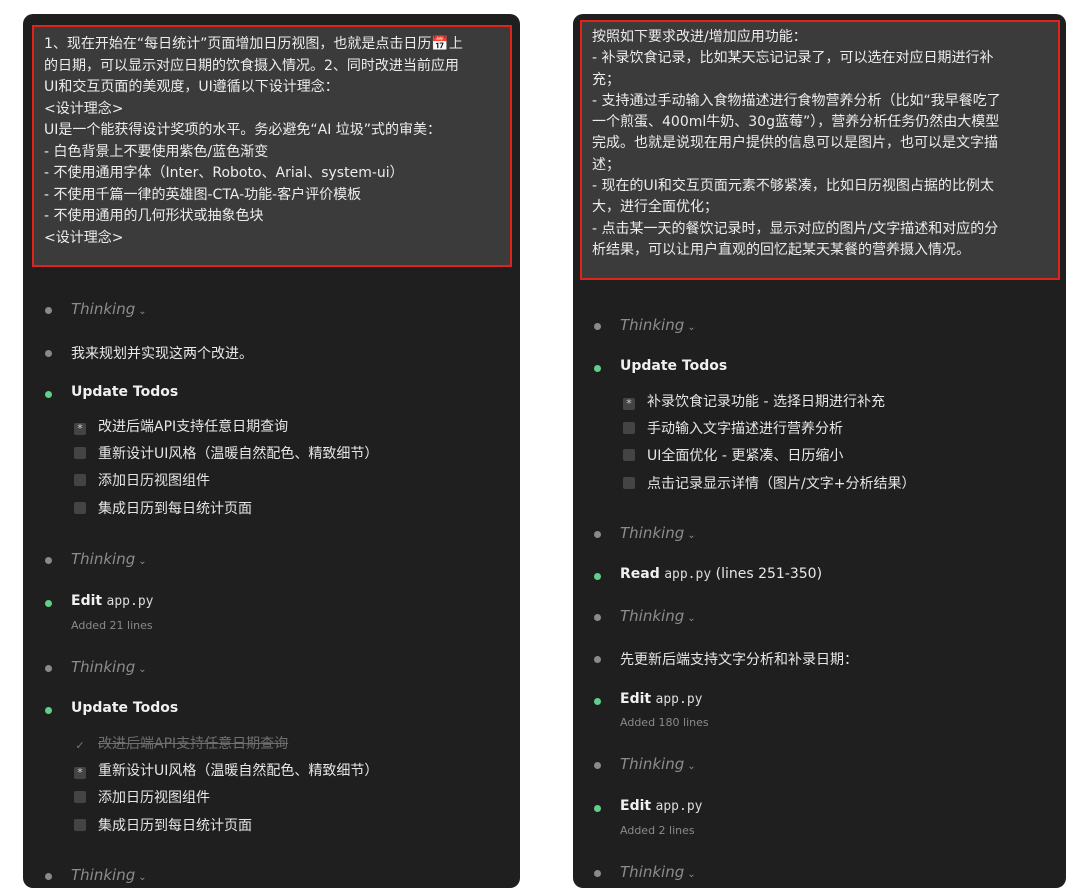 Image resolution: width=1080 pixels, height=893 pixels. What do you see at coordinates (781, 484) in the screenshot?
I see `todo-label: 点击记录显示详情（图片/文字+分析结果）` at bounding box center [781, 484].